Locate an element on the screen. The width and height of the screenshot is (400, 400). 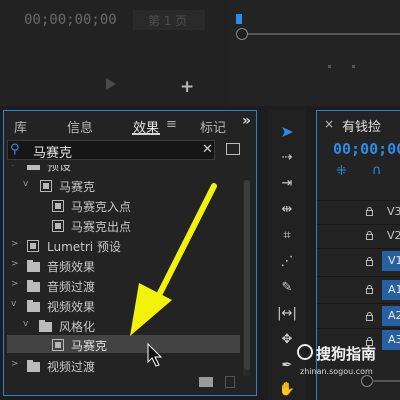
annotation-arrow-icon is located at coordinates (173, 259).